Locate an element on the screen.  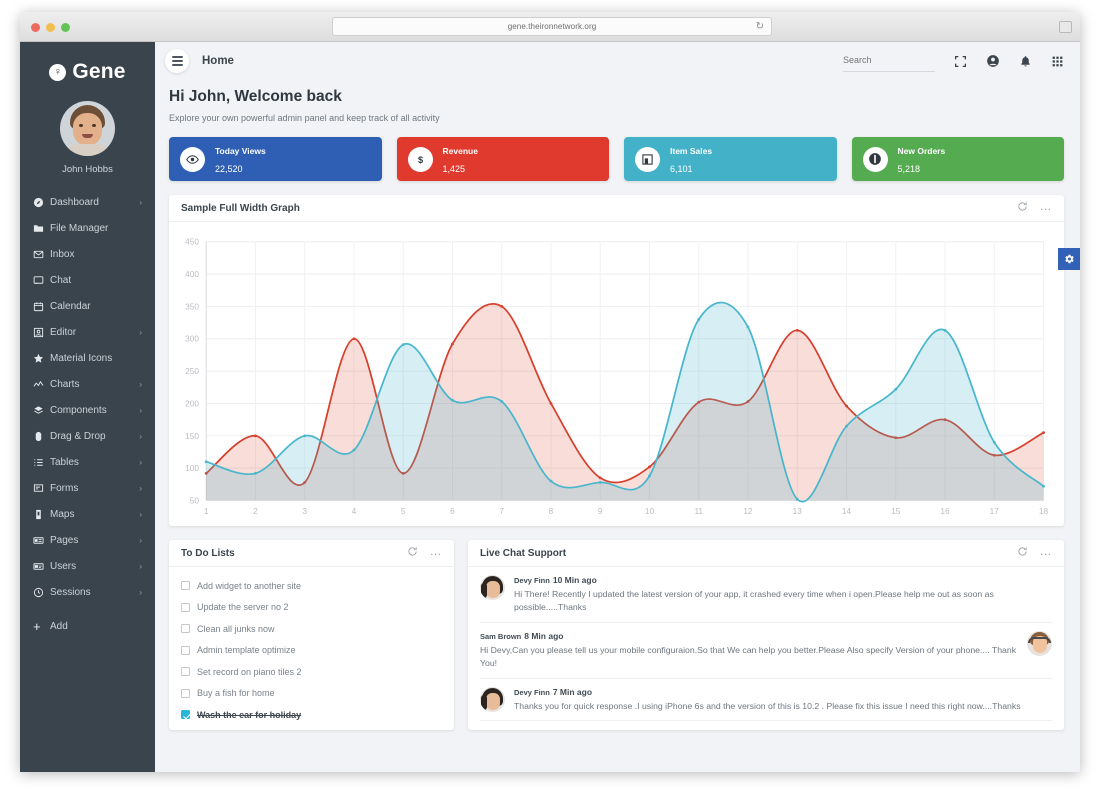
sidebar-item-file-manager: File Manager is located at coordinates (87, 228).